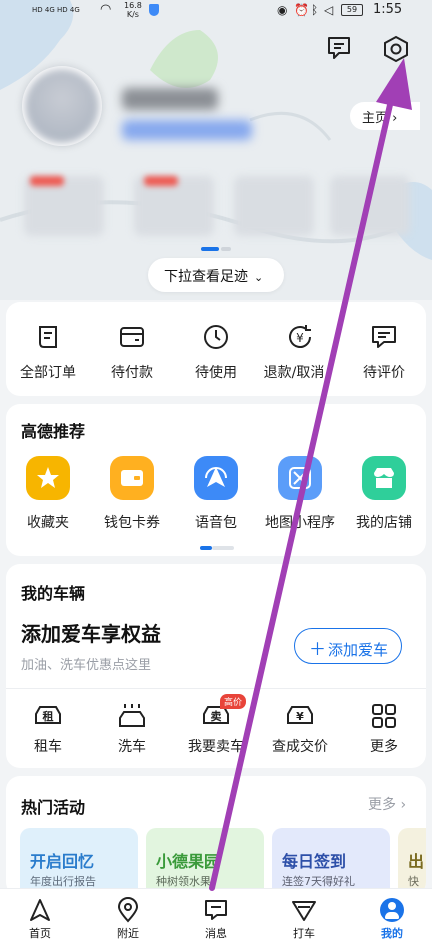 The image size is (432, 946). Describe the element at coordinates (53, 593) in the screenshot. I see `vehicle-title: 我的车辆` at that location.